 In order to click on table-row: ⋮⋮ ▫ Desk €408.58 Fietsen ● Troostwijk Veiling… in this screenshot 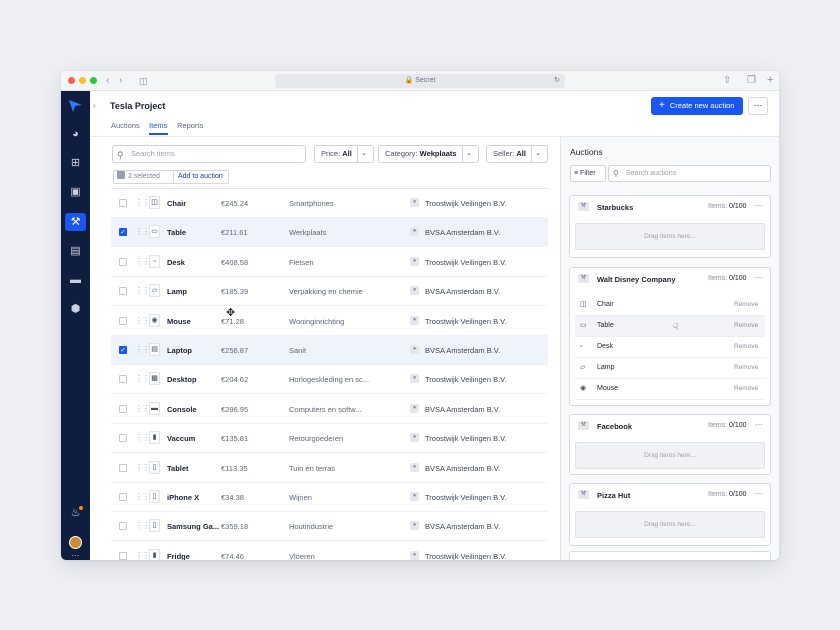, I will do `click(329, 262)`.